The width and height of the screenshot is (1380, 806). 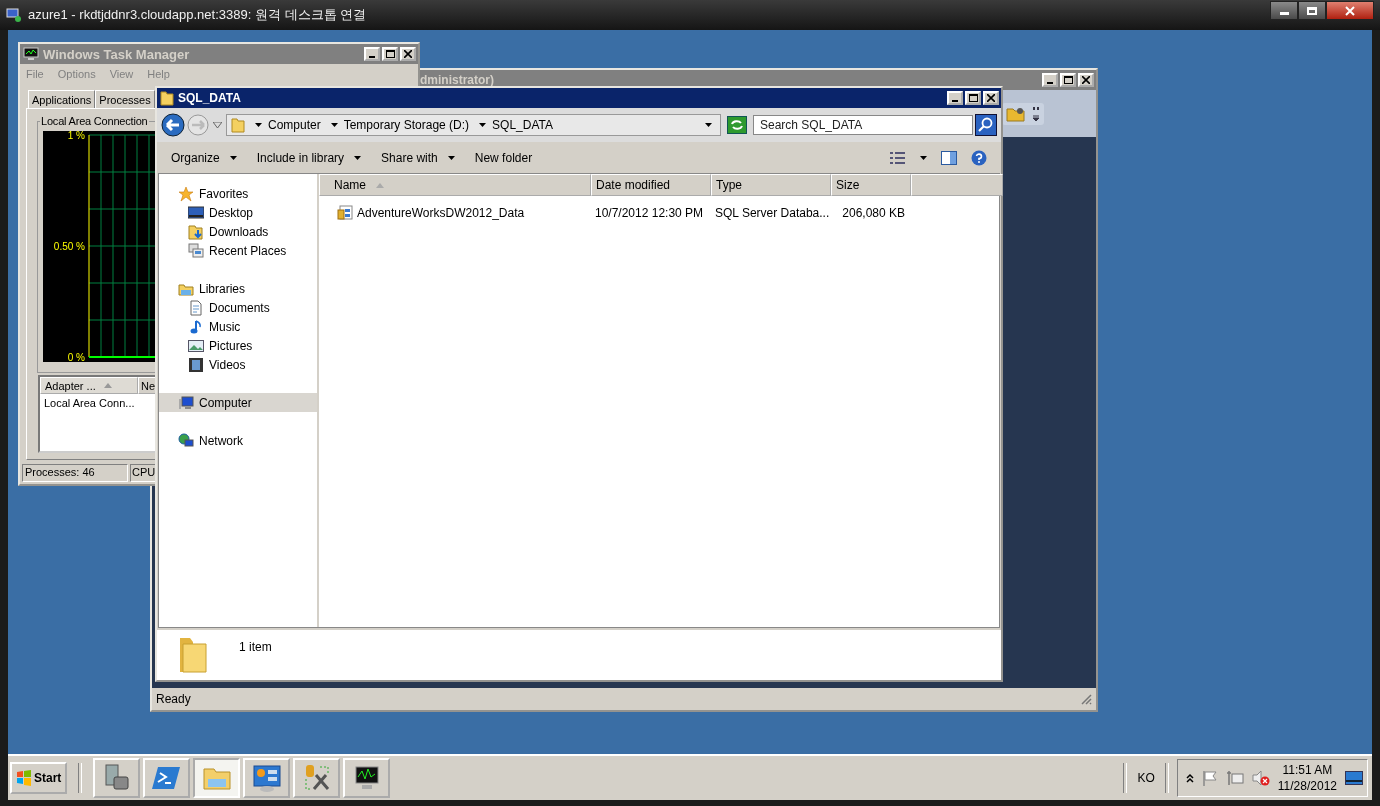 I want to click on speaker-muted-icon, so click(x=1260, y=778).